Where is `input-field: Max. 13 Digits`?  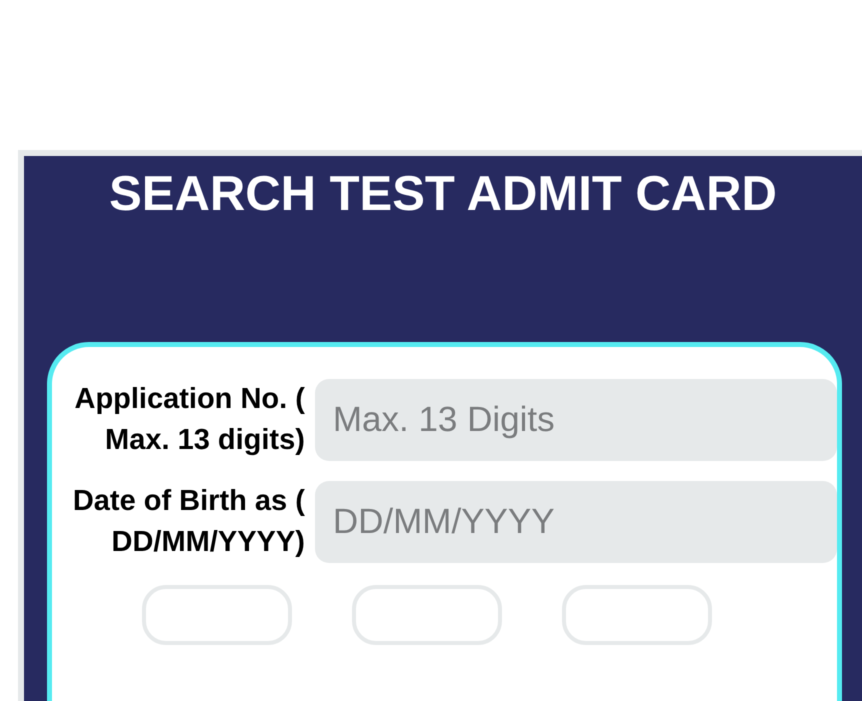 input-field: Max. 13 Digits is located at coordinates (575, 420).